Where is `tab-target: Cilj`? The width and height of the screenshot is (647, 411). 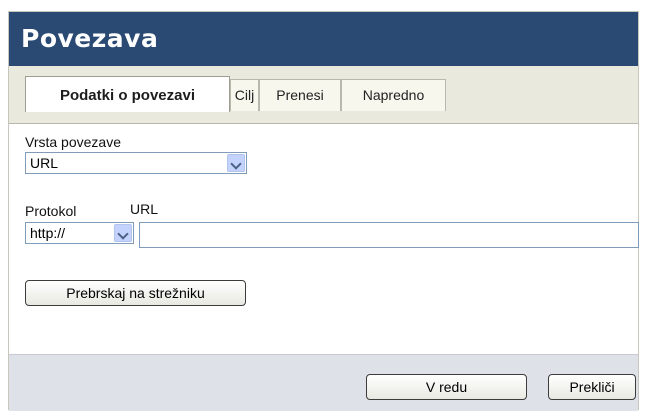
tab-target: Cilj is located at coordinates (244, 95).